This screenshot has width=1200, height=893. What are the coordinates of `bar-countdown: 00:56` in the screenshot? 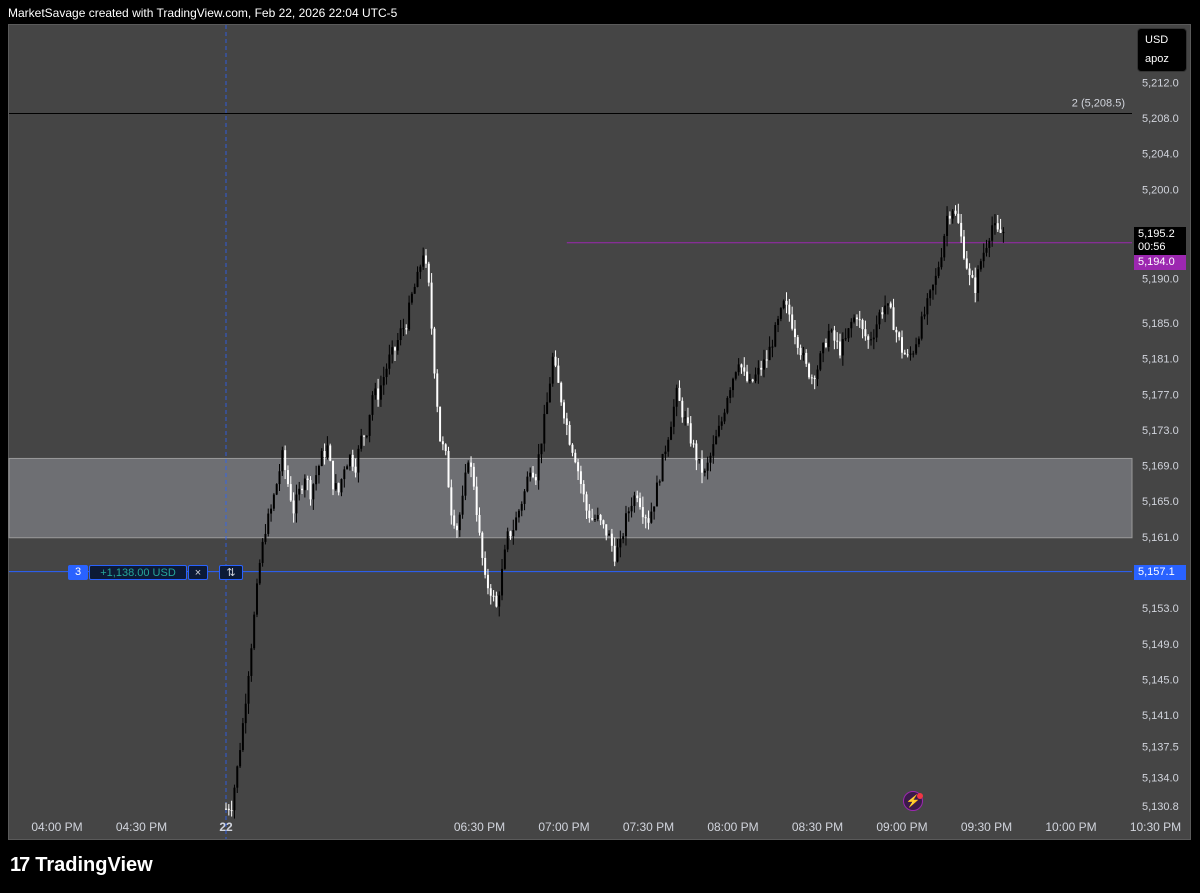 It's located at (1160, 247).